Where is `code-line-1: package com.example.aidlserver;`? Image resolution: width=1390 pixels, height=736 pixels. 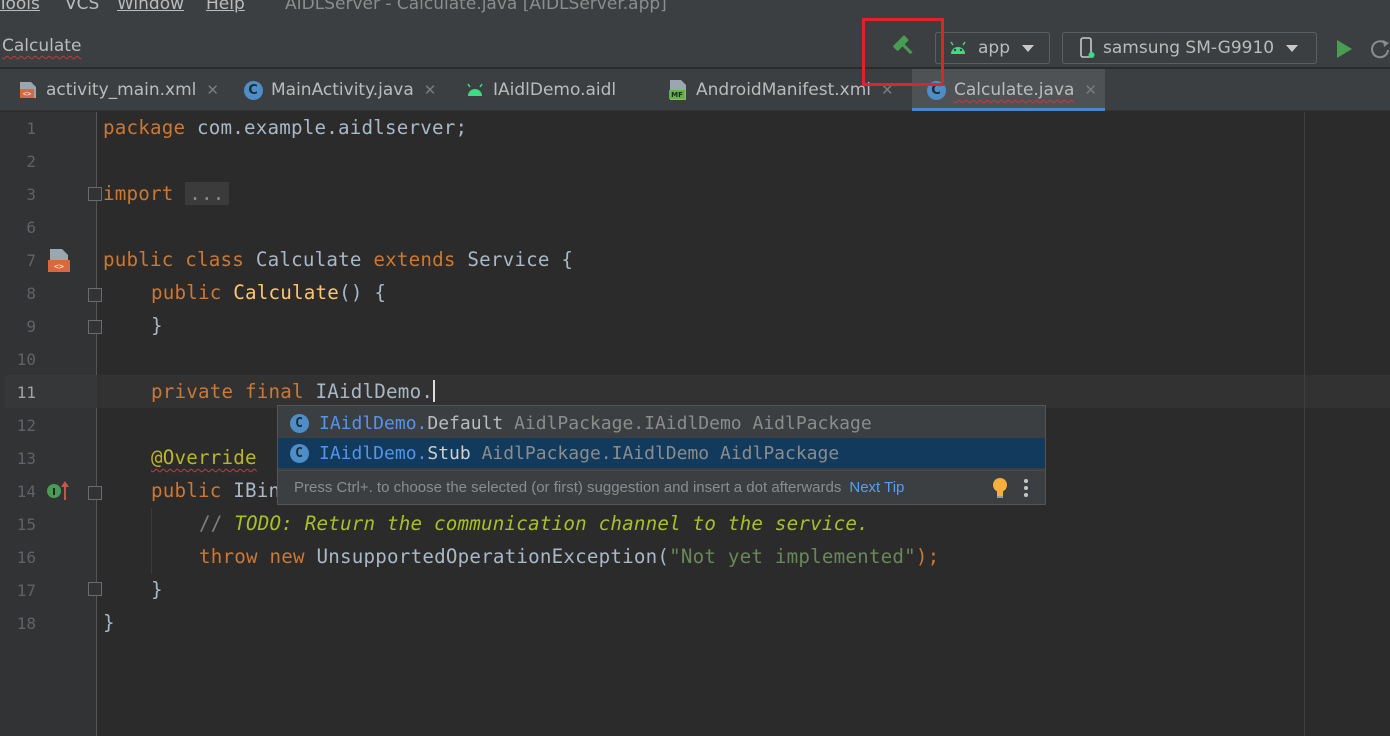 code-line-1: package com.example.aidlserver; is located at coordinates (285, 127).